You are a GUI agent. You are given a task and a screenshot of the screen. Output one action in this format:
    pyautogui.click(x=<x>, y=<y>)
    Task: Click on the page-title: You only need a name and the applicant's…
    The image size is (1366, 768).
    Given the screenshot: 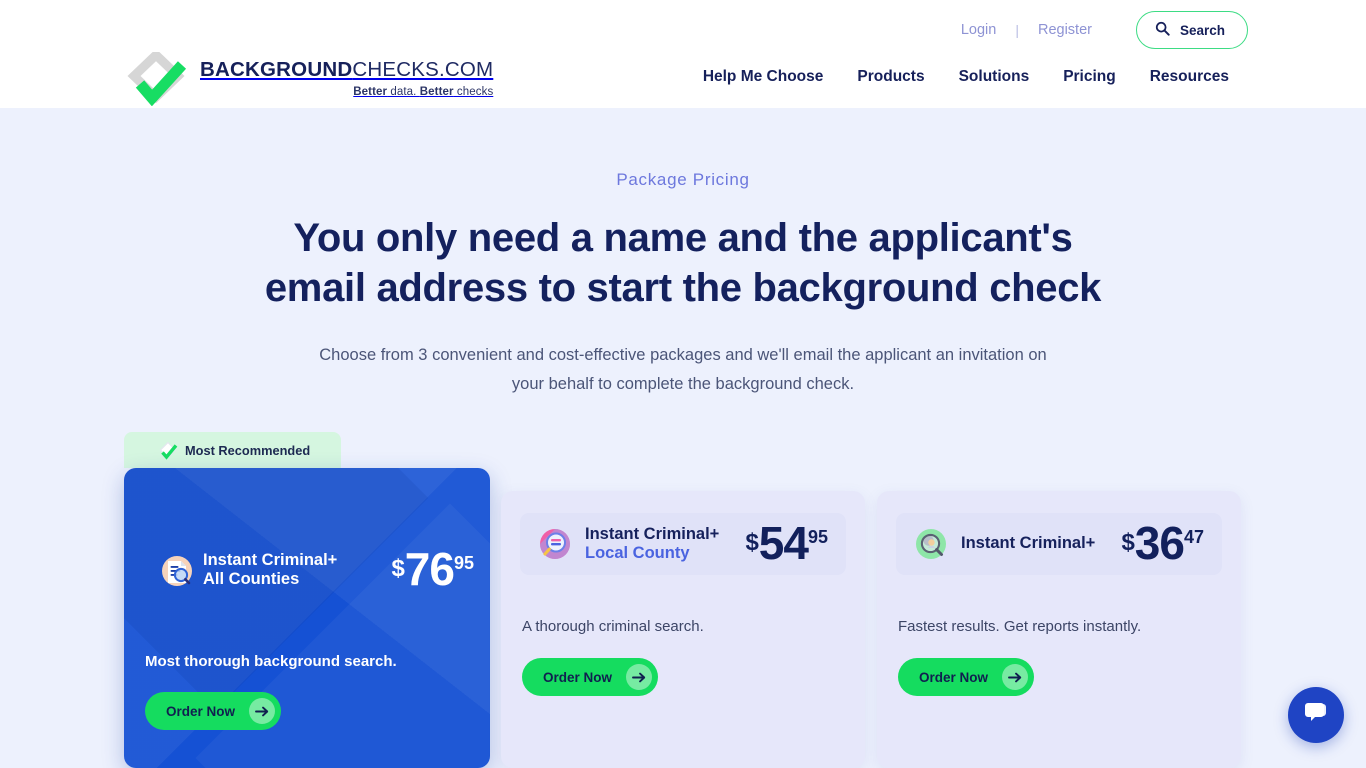 What is the action you would take?
    pyautogui.click(x=683, y=263)
    